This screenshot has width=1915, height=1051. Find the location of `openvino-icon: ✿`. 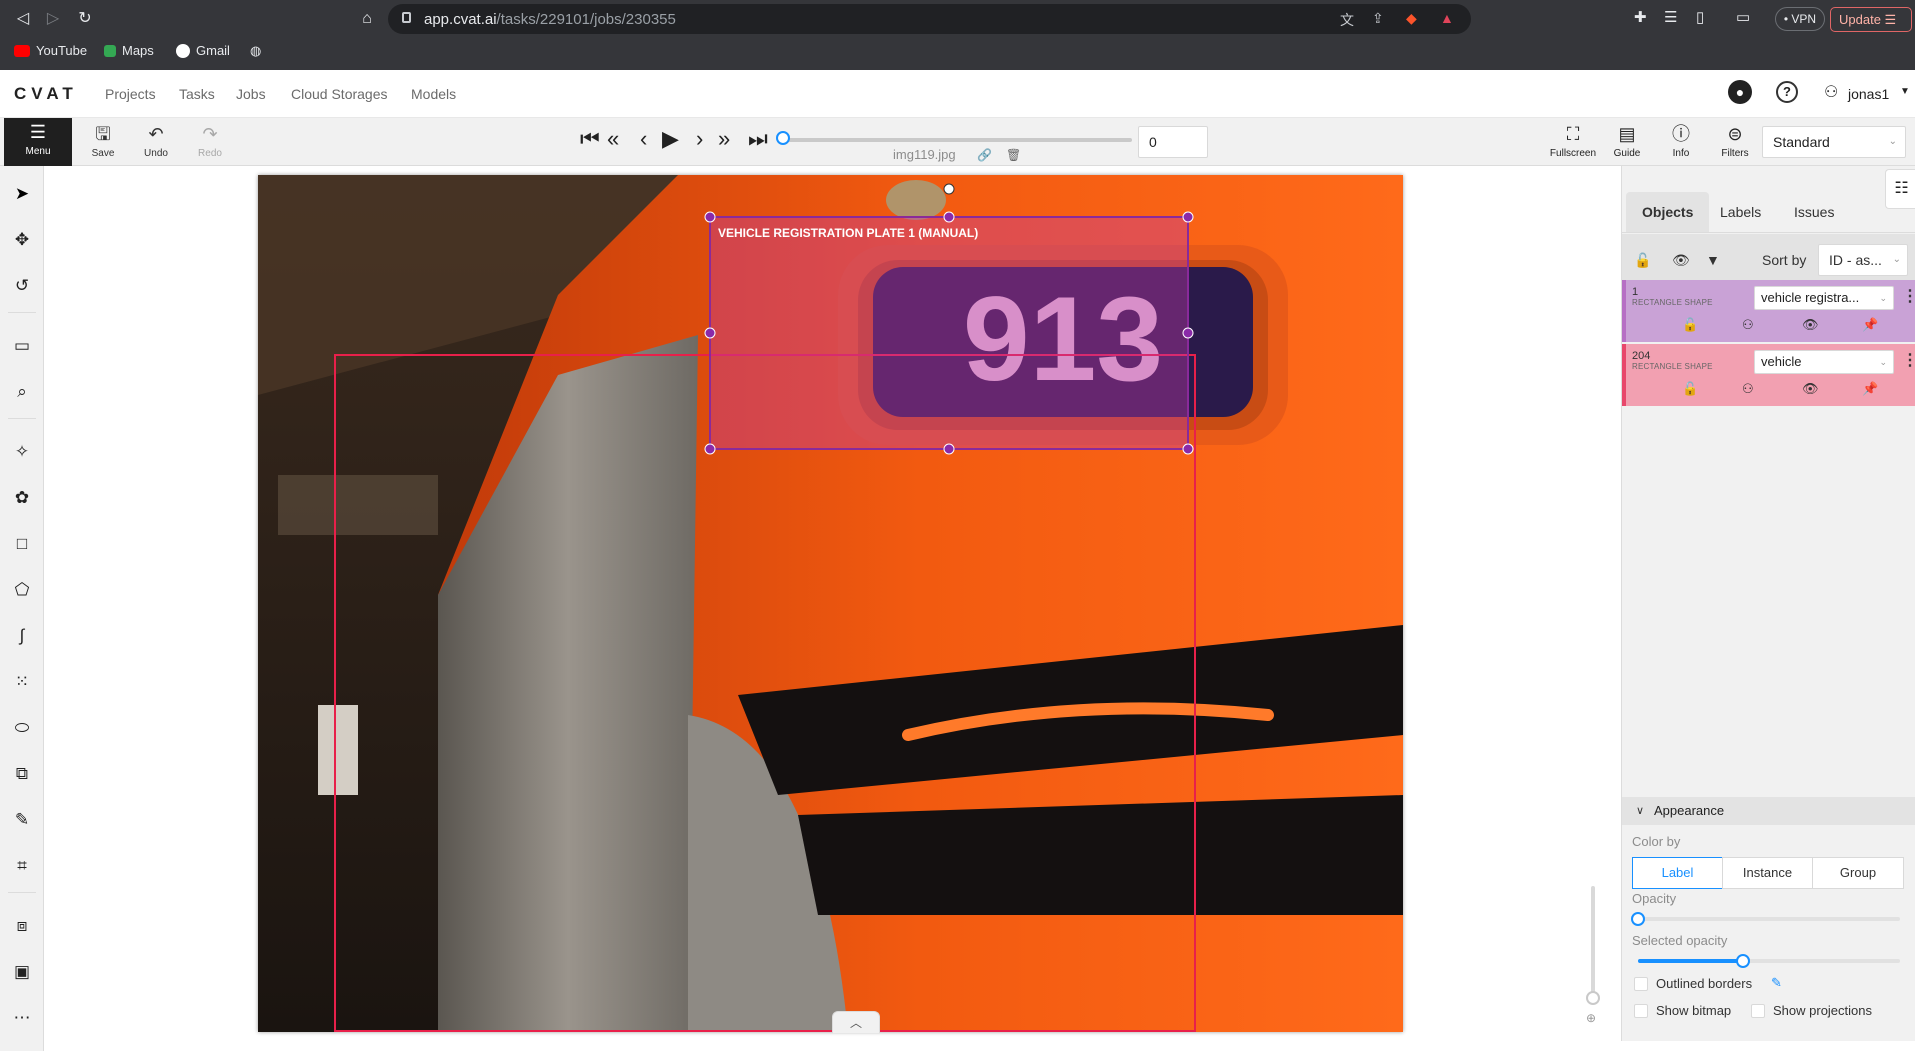

openvino-icon: ✿ is located at coordinates (22, 498).